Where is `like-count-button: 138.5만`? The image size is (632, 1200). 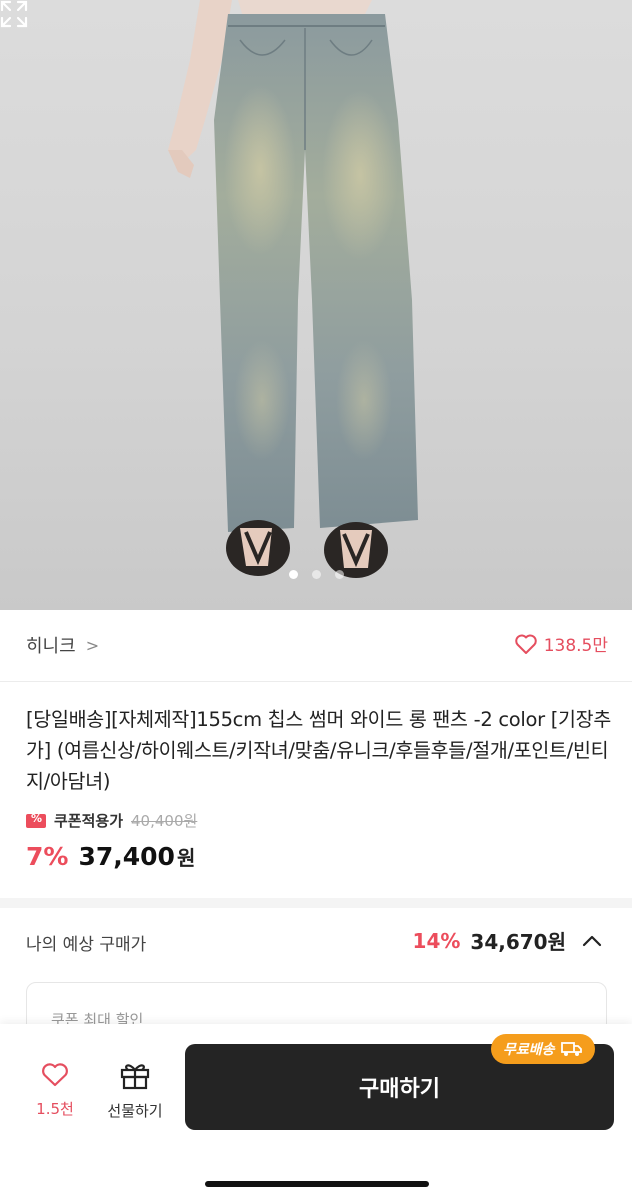 like-count-button: 138.5만 is located at coordinates (561, 643).